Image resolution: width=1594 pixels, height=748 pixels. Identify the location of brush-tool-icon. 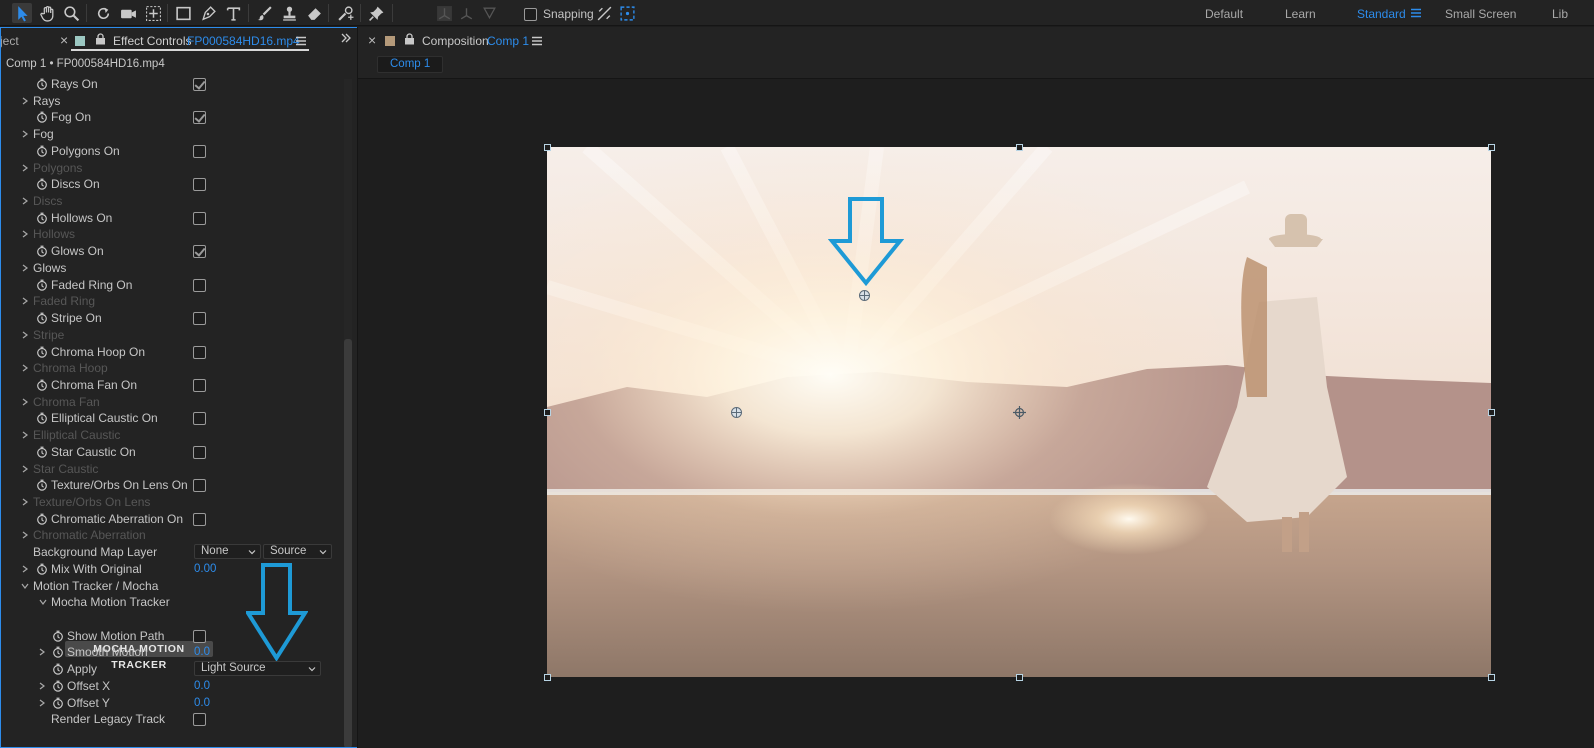
(264, 13).